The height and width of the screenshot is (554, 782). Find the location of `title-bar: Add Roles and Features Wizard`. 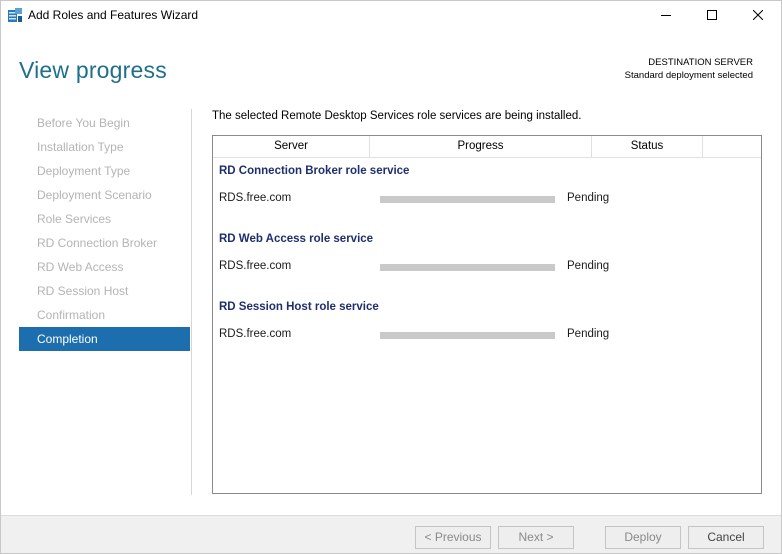

title-bar: Add Roles and Features Wizard is located at coordinates (391, 15).